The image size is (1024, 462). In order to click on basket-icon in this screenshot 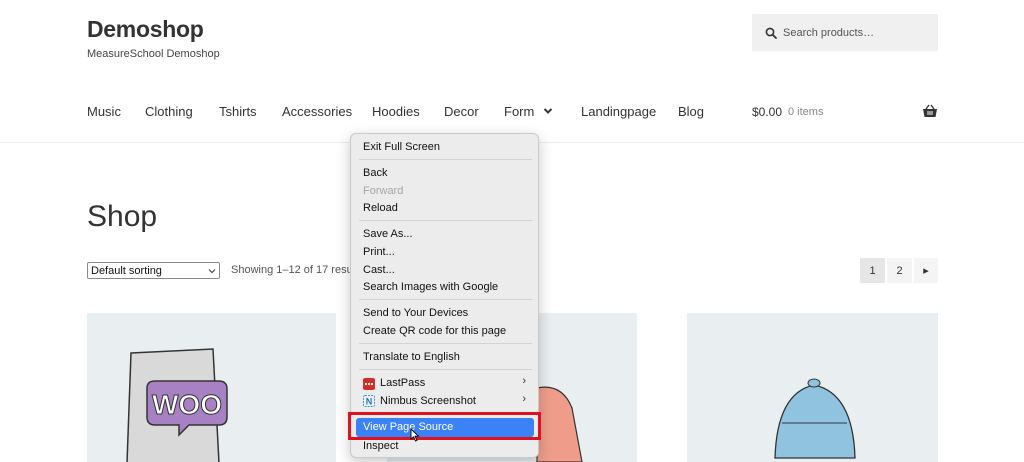, I will do `click(930, 111)`.